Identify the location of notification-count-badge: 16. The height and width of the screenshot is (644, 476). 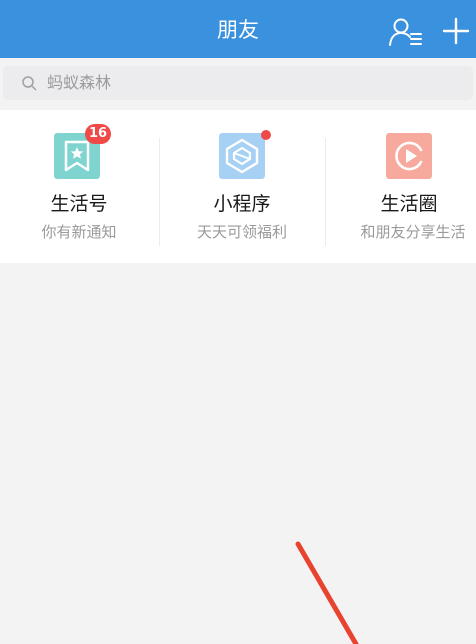
(98, 134).